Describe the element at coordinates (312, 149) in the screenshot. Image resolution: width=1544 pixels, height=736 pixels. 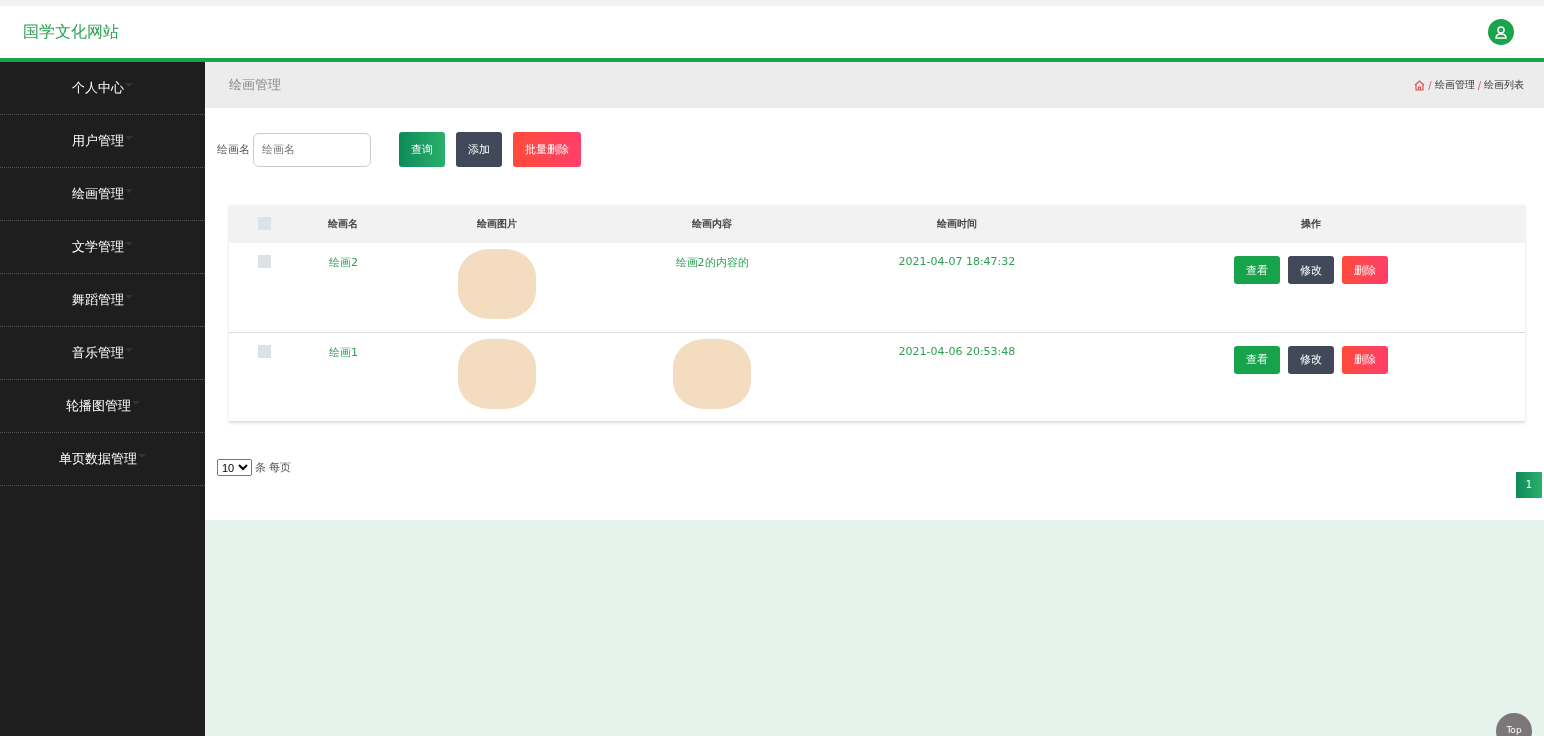
I see `search-field: 绘画名` at that location.